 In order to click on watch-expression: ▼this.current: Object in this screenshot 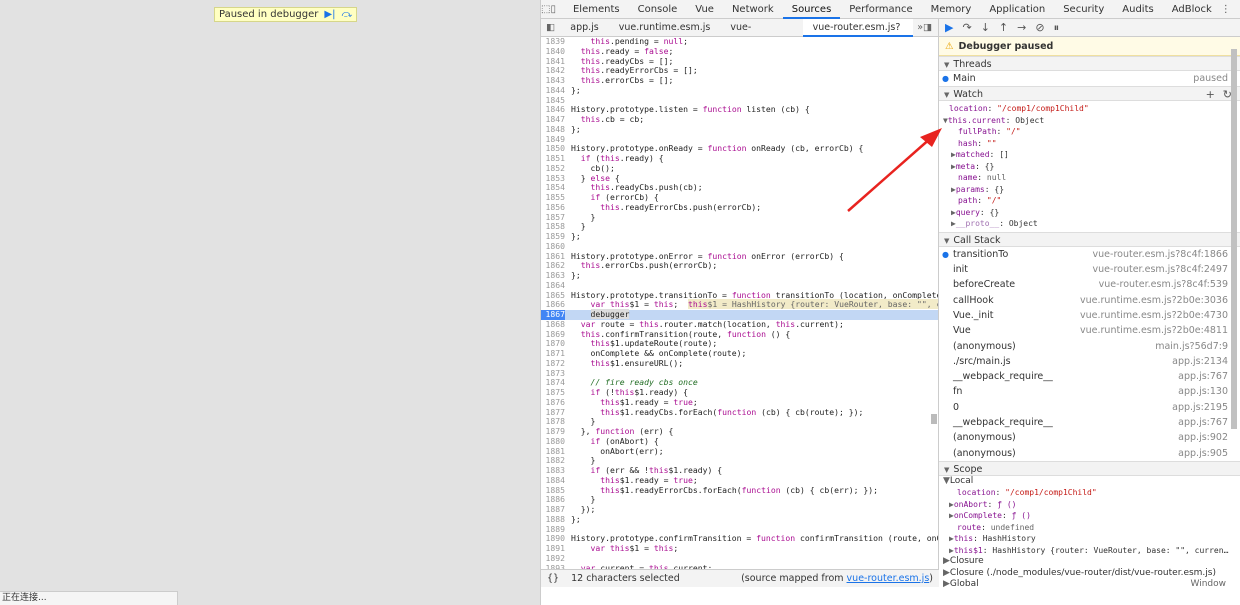, I will do `click(1091, 121)`.